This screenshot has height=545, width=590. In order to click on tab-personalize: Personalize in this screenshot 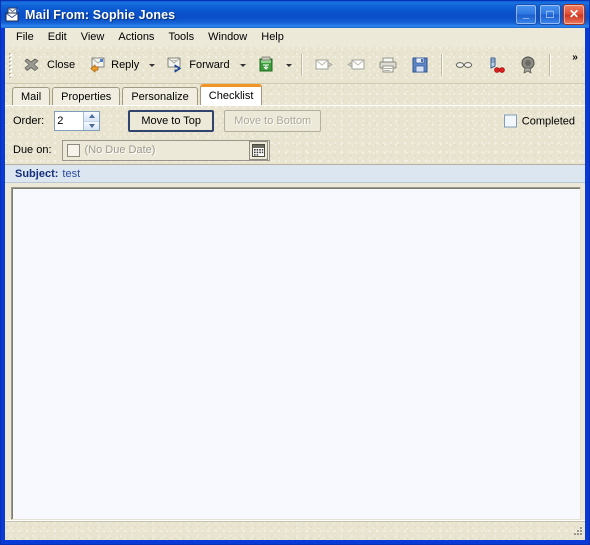, I will do `click(160, 96)`.